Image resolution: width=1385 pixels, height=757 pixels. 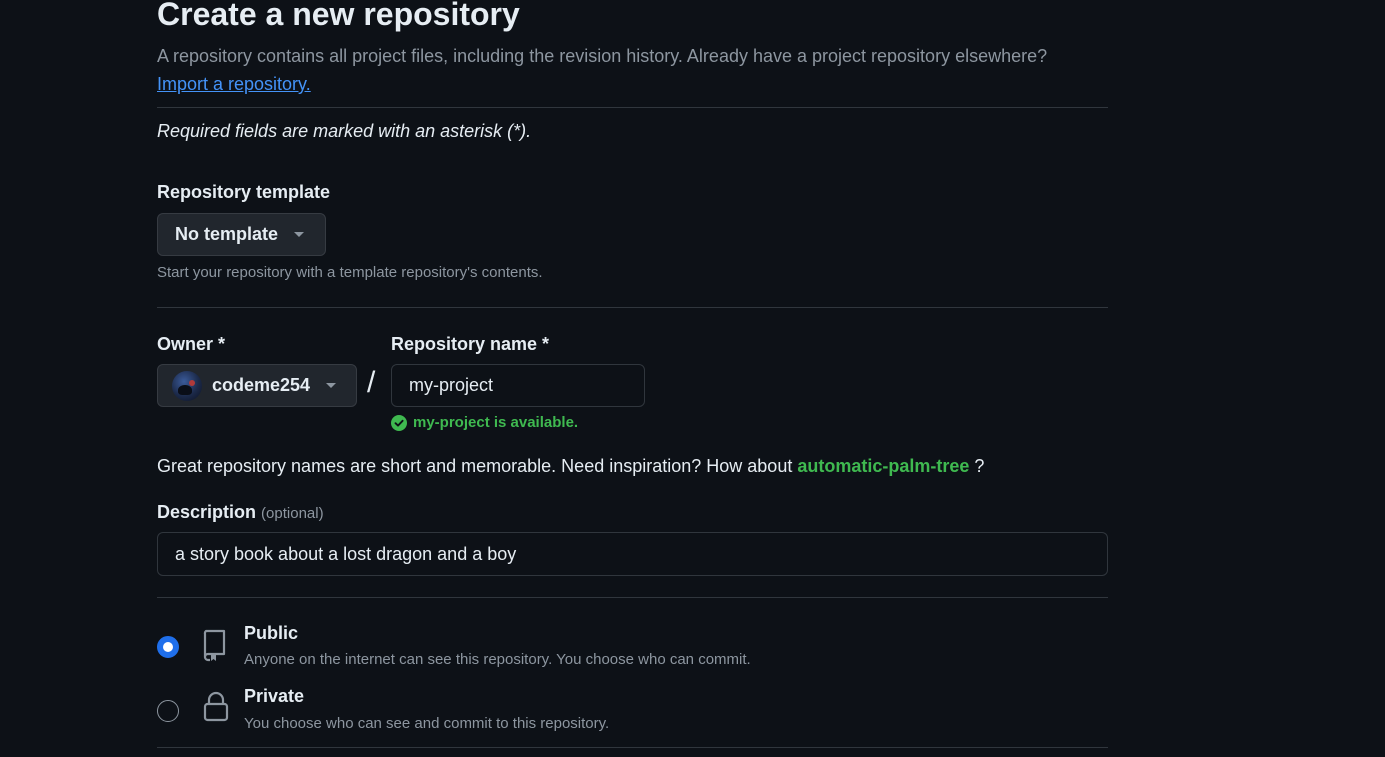 What do you see at coordinates (451, 385) in the screenshot?
I see `repo-name-value: my-project` at bounding box center [451, 385].